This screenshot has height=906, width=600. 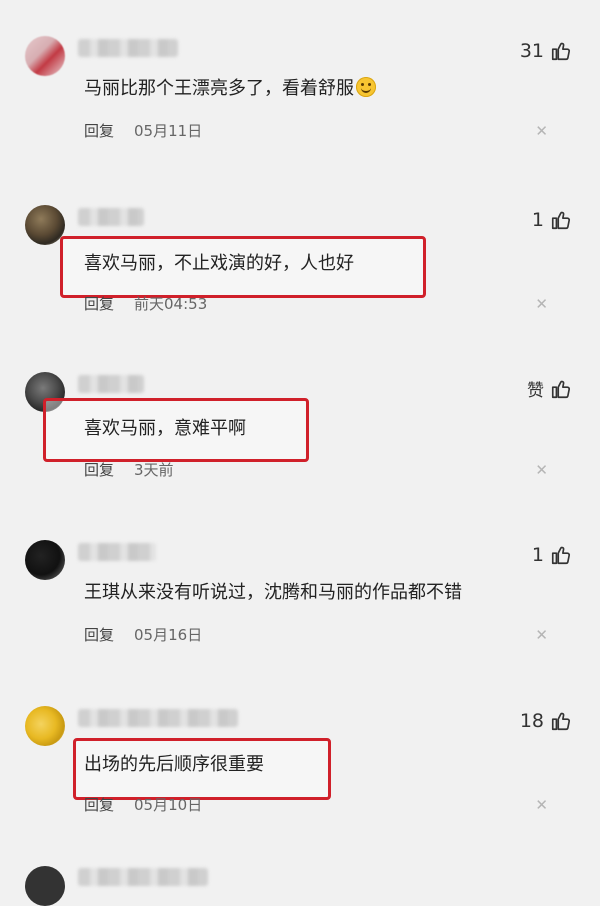 I want to click on comment-date: 05月16日, so click(x=168, y=635).